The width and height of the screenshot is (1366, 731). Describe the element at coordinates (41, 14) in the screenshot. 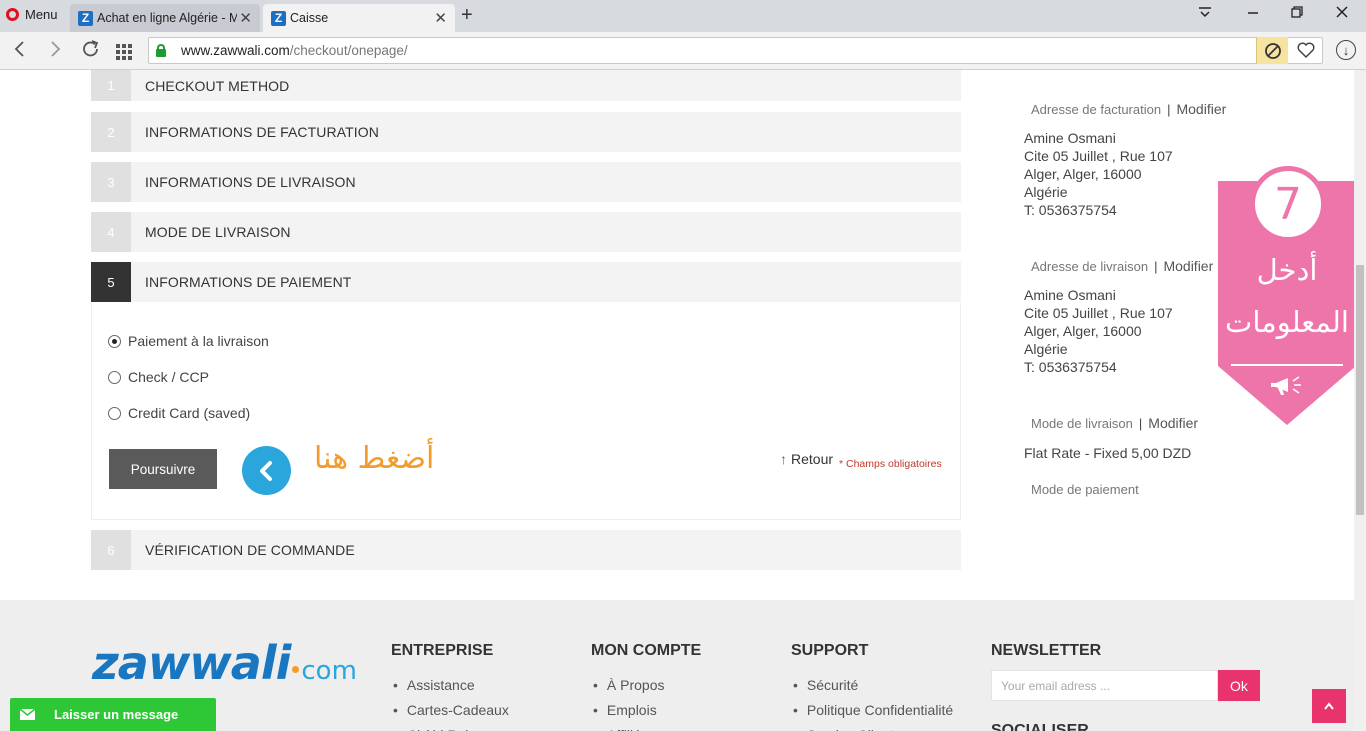

I see `menu-label: Menu` at that location.